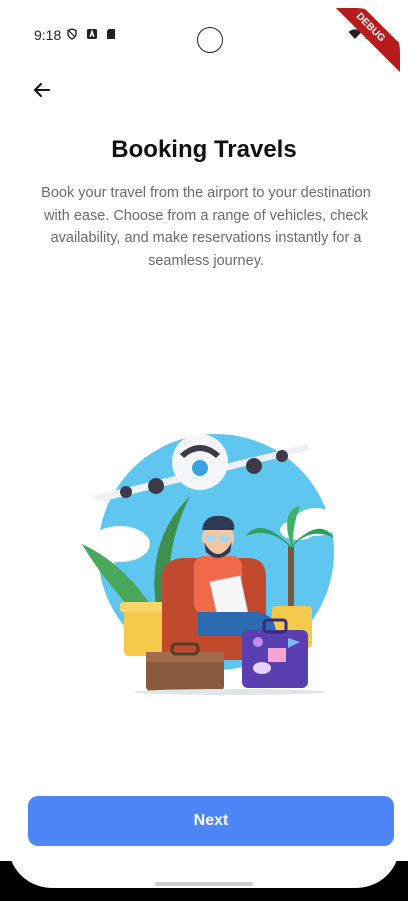 The height and width of the screenshot is (901, 408). Describe the element at coordinates (204, 149) in the screenshot. I see `page-title: Booking Travels` at that location.